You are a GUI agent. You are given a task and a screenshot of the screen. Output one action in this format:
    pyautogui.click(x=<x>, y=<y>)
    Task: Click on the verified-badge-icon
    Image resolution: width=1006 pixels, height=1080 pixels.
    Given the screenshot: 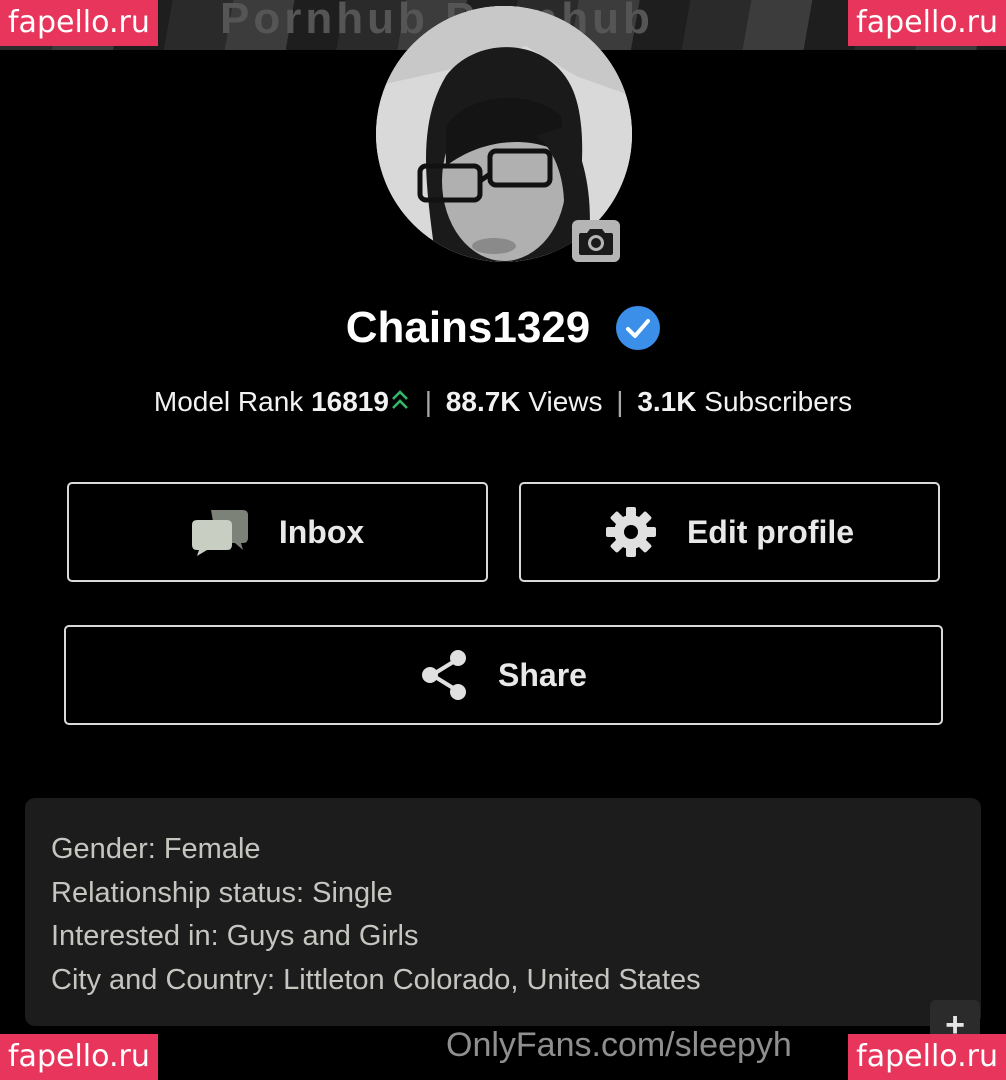 What is the action you would take?
    pyautogui.click(x=638, y=328)
    